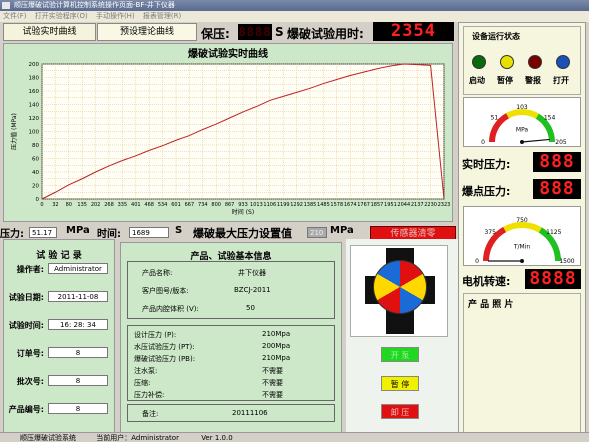  I want to click on y-axis-label: 压力值 (MPa), so click(14, 131).